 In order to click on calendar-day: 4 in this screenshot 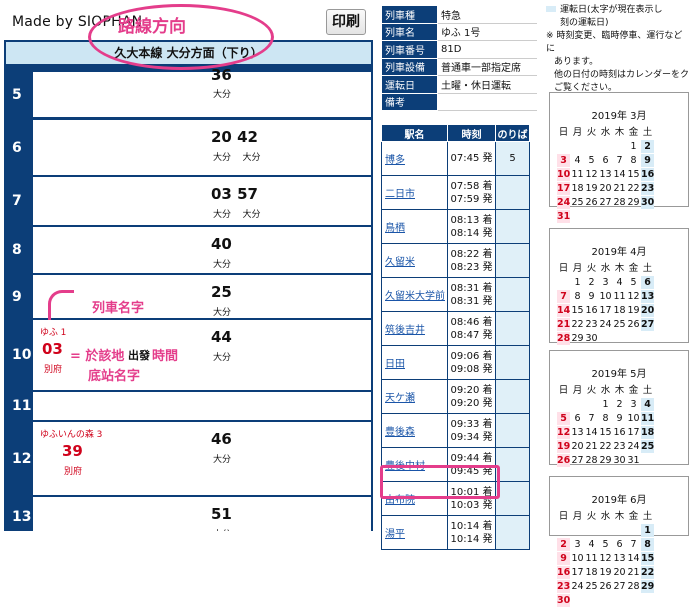, I will do `click(591, 544)`.